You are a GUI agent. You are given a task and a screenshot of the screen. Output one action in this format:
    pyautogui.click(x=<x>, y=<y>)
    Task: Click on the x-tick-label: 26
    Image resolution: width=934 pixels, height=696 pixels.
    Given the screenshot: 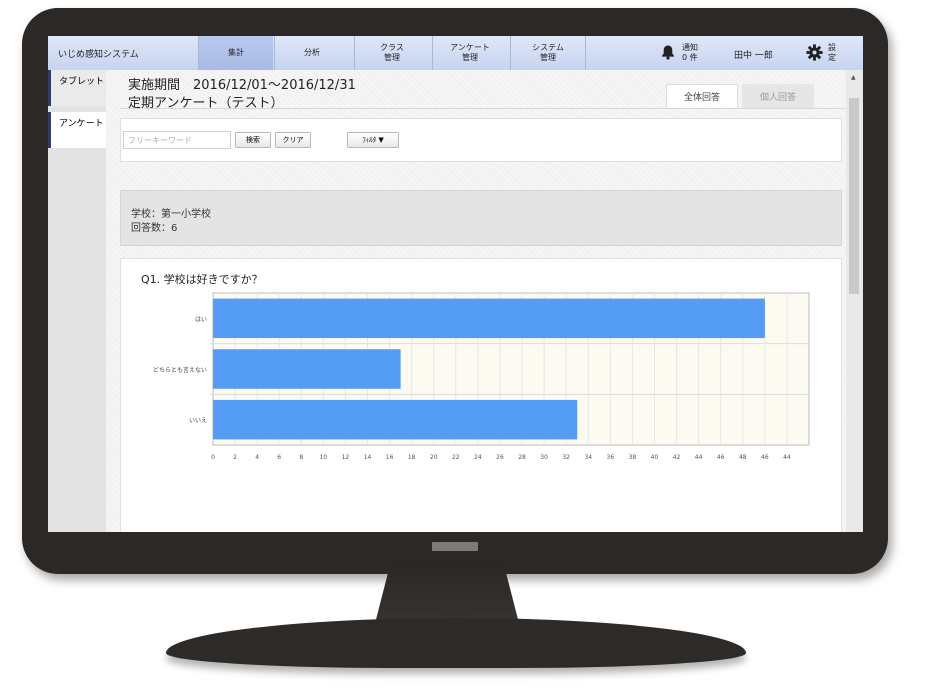 What is the action you would take?
    pyautogui.click(x=500, y=457)
    